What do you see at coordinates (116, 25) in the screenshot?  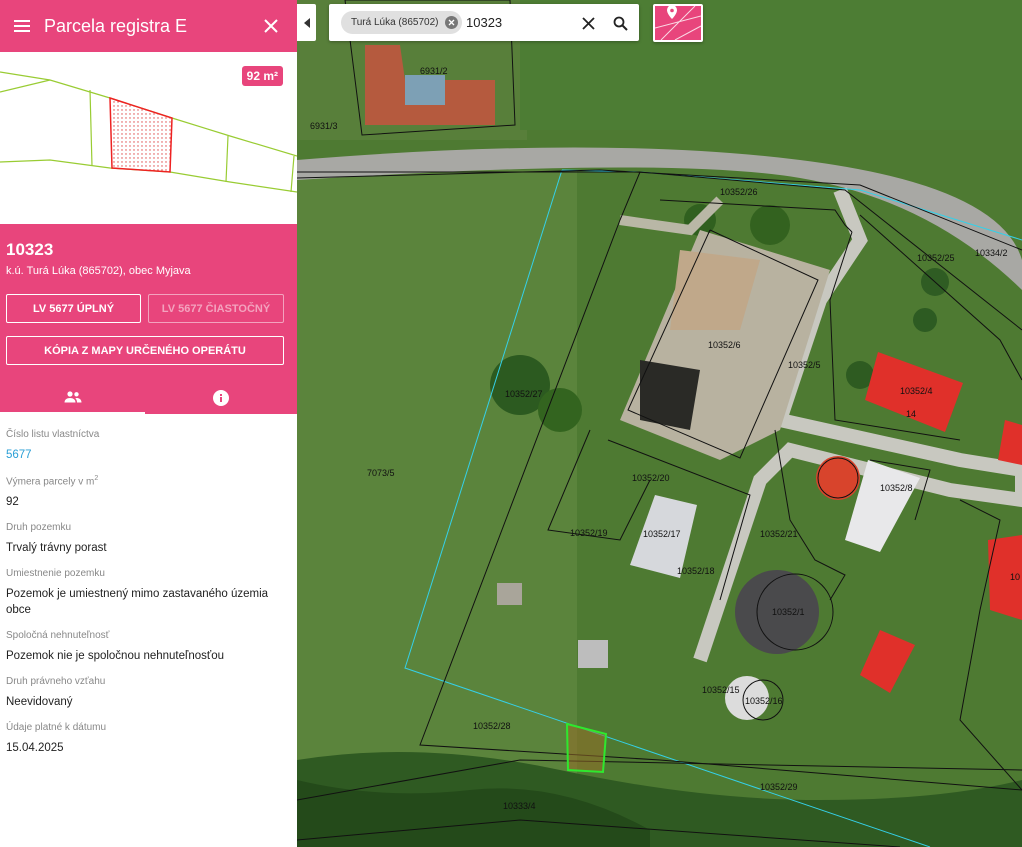 I see `panel-title: Parcela registra E` at bounding box center [116, 25].